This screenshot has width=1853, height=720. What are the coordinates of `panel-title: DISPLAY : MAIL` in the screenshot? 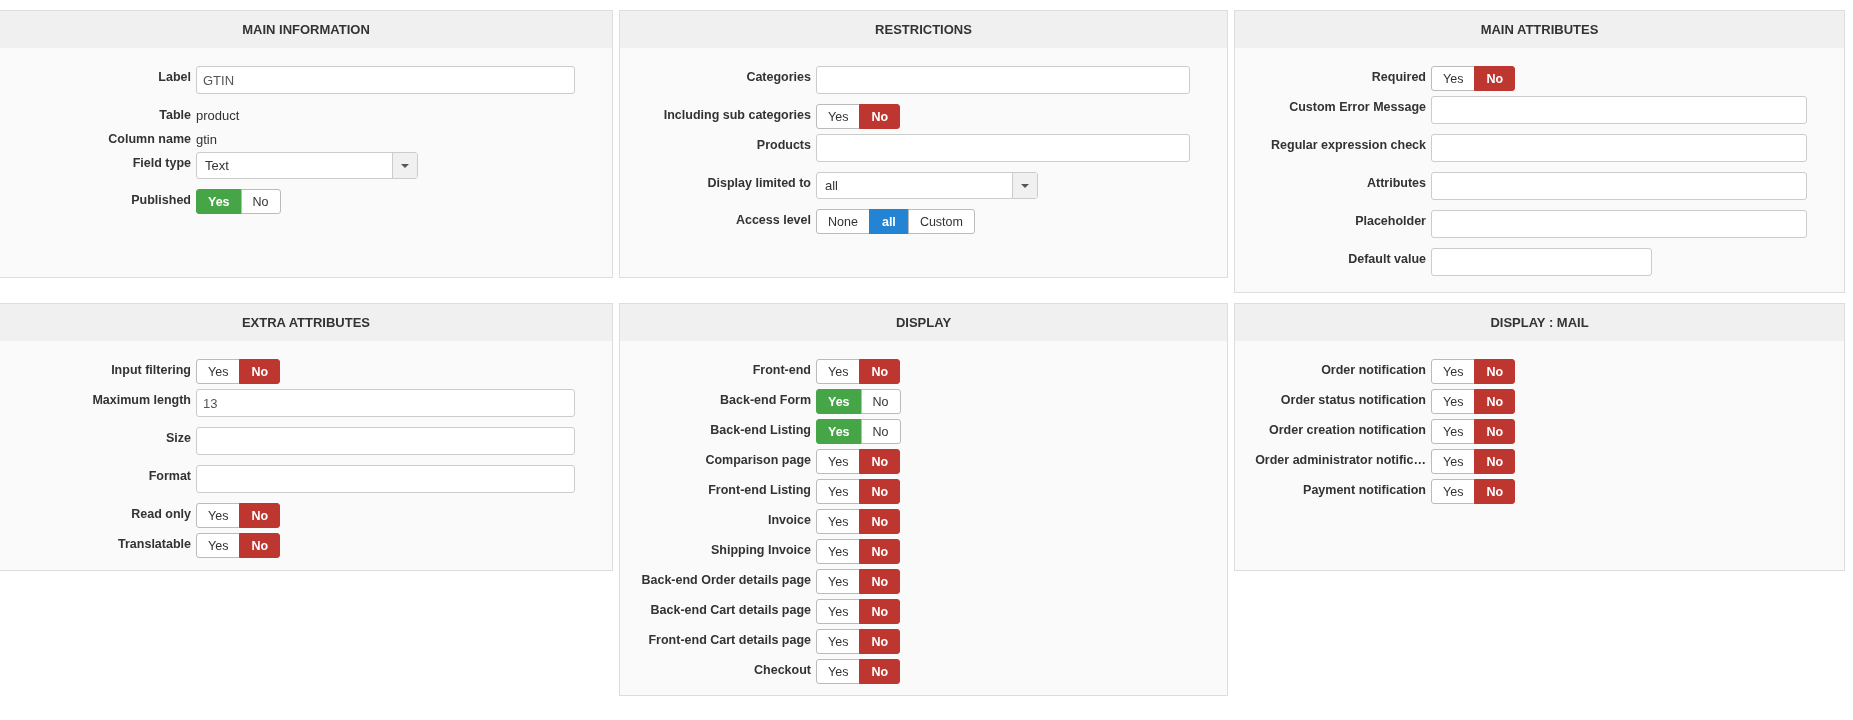 It's located at (1539, 322).